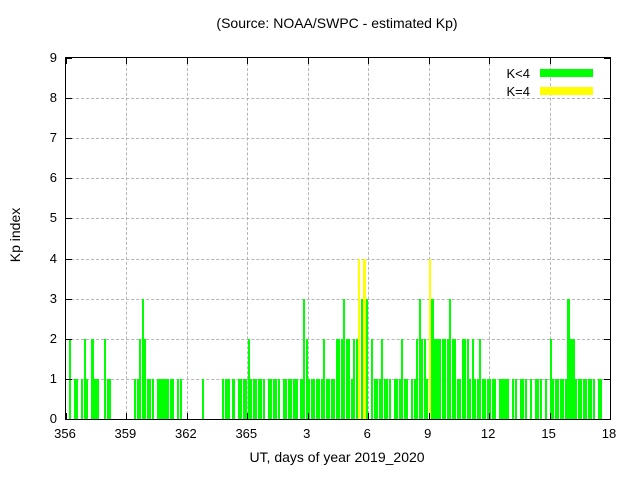 This screenshot has height=480, width=640. Describe the element at coordinates (515, 398) in the screenshot. I see `kp-bar-day13-slot2` at that location.